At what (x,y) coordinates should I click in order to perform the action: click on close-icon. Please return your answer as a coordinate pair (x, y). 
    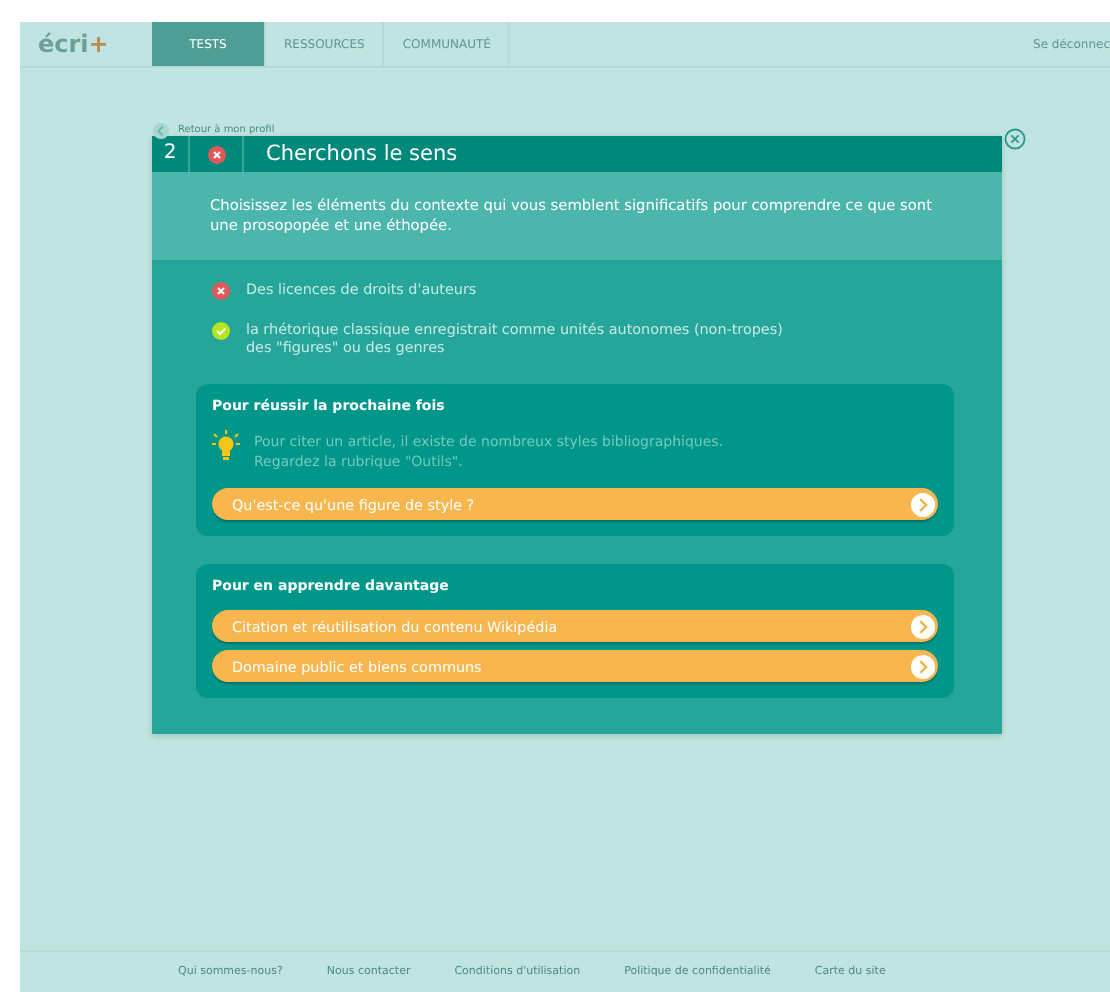
    Looking at the image, I should click on (1015, 138).